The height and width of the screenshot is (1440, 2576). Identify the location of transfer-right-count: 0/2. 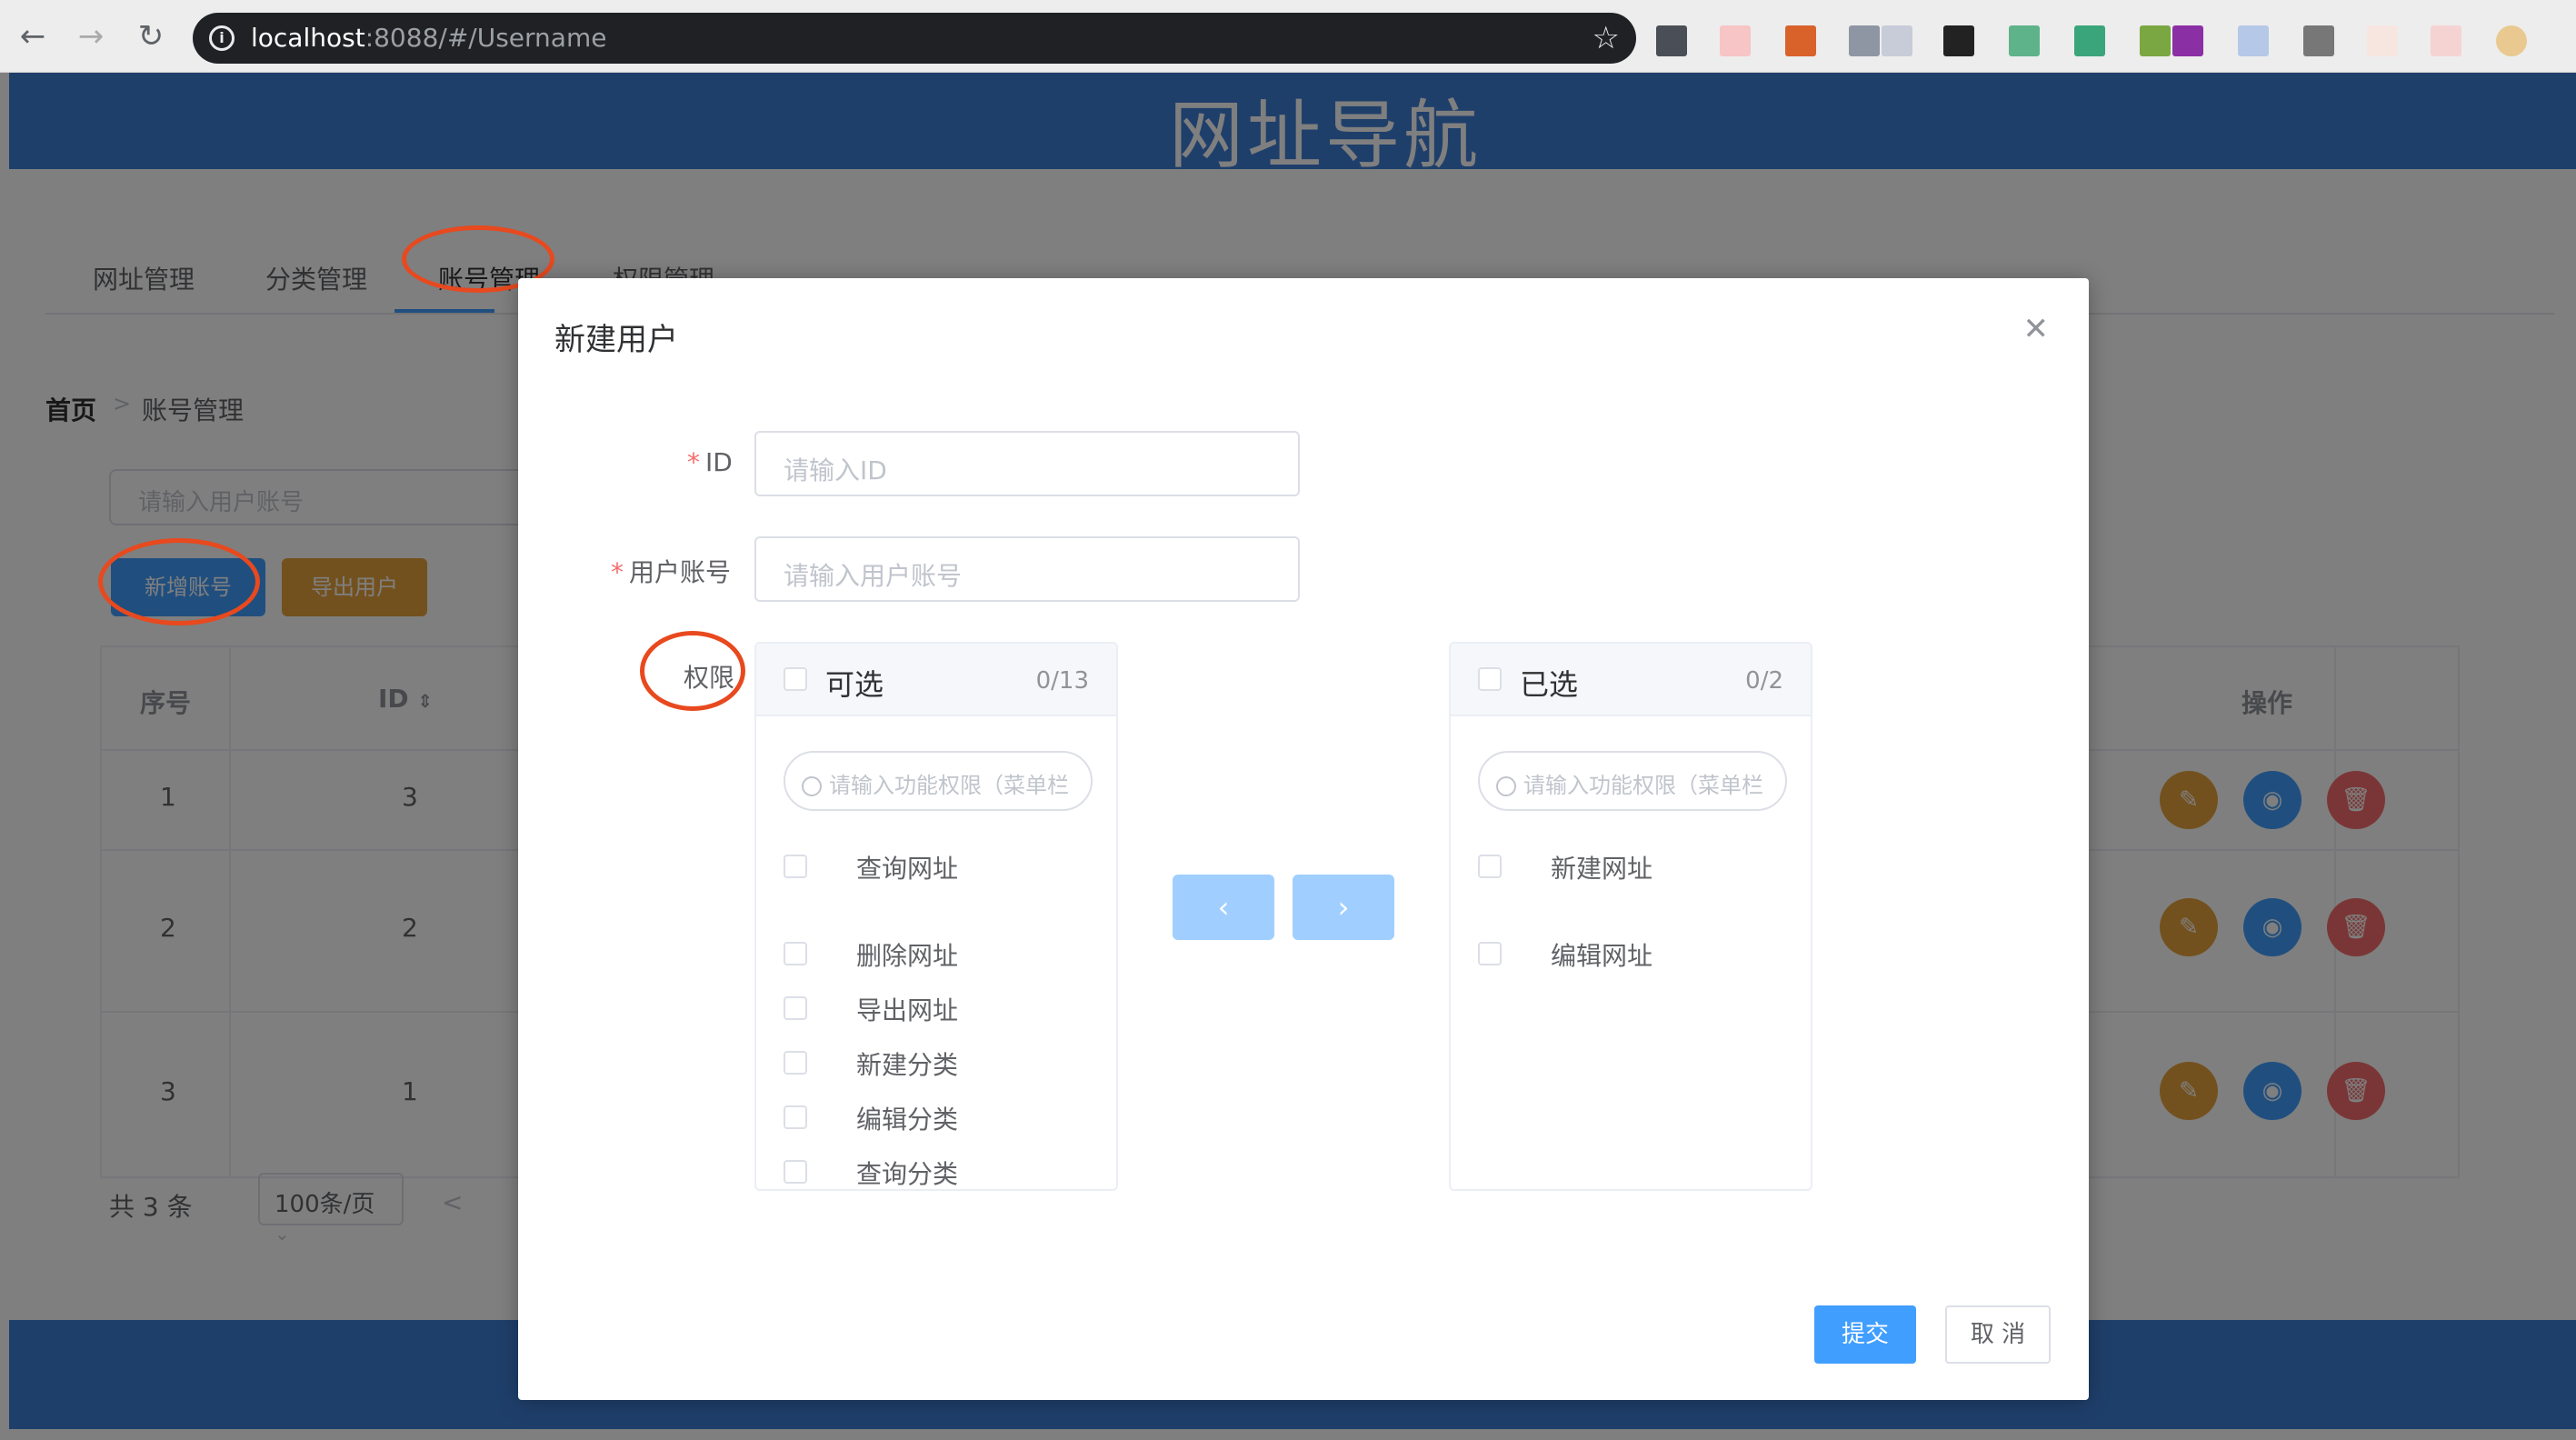
(1764, 681).